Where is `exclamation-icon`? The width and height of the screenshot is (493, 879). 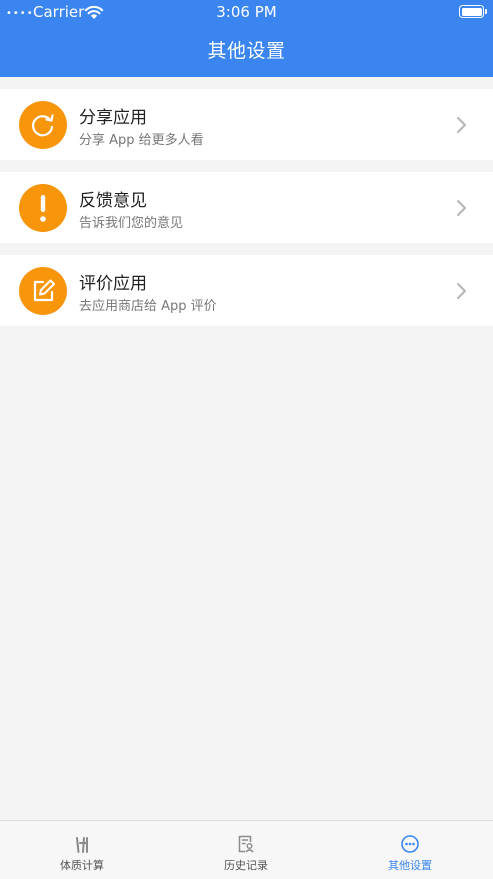
exclamation-icon is located at coordinates (43, 208).